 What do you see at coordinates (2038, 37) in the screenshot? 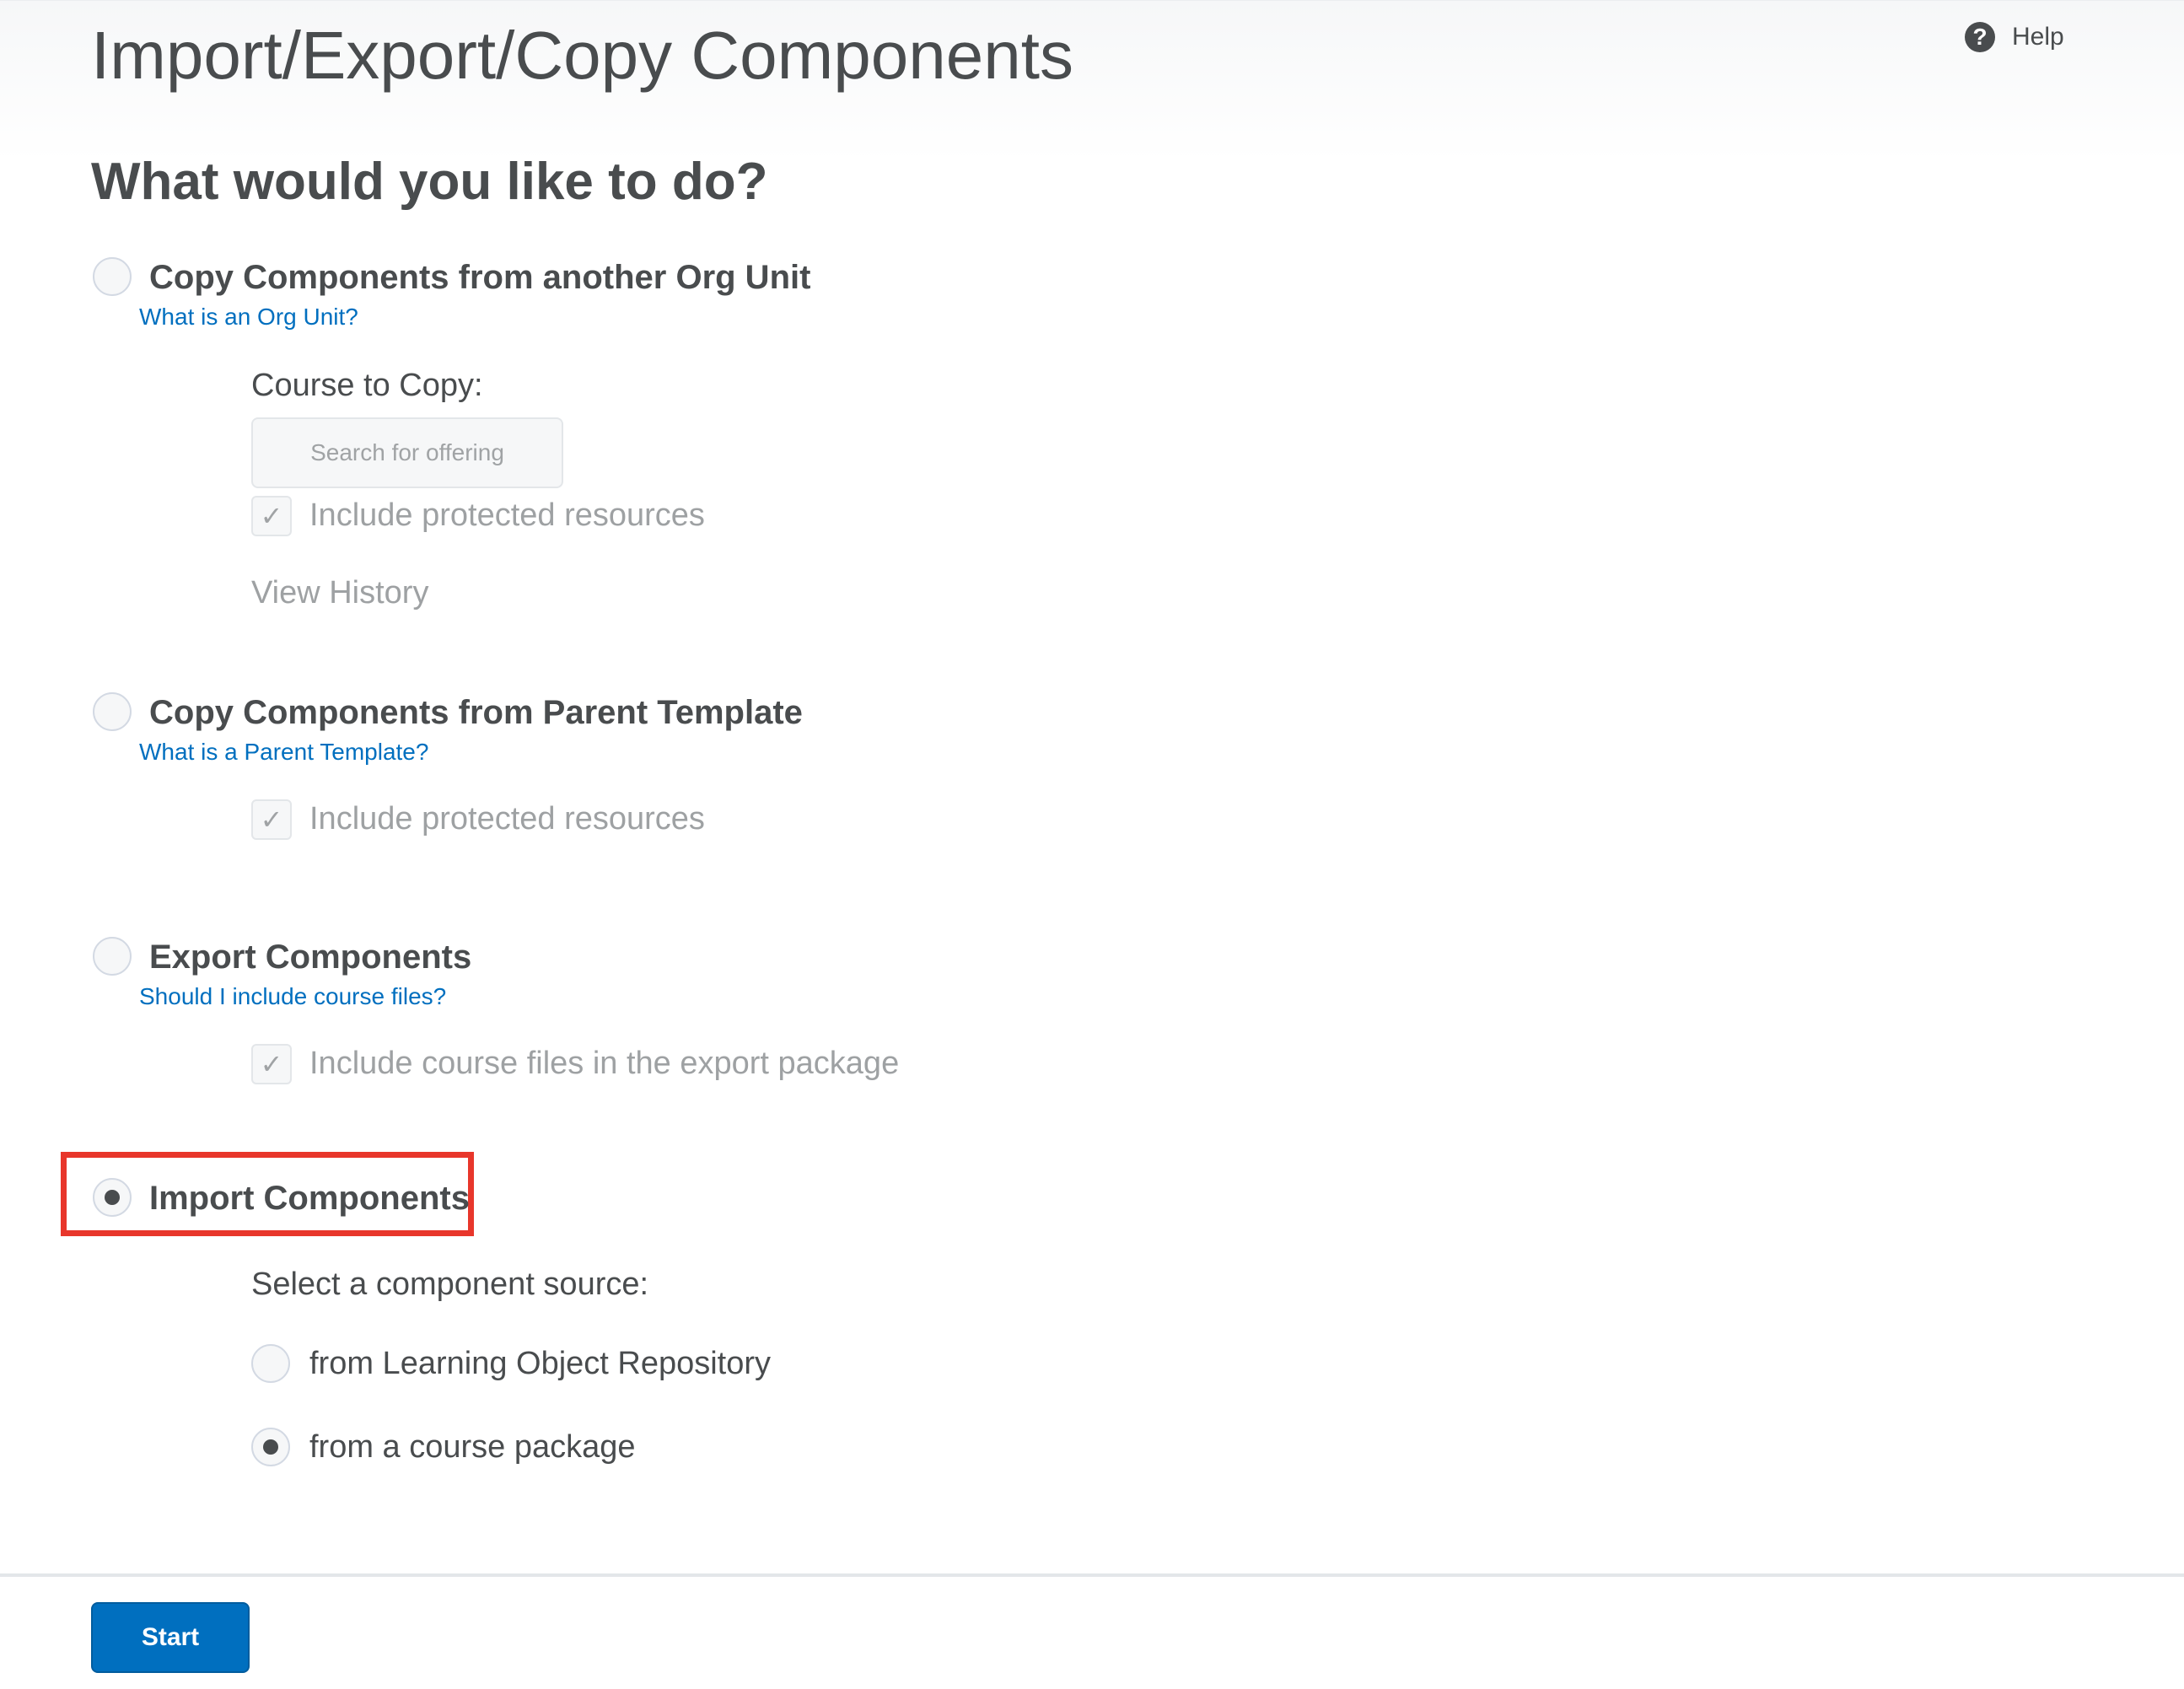
I see `help-label: Help` at bounding box center [2038, 37].